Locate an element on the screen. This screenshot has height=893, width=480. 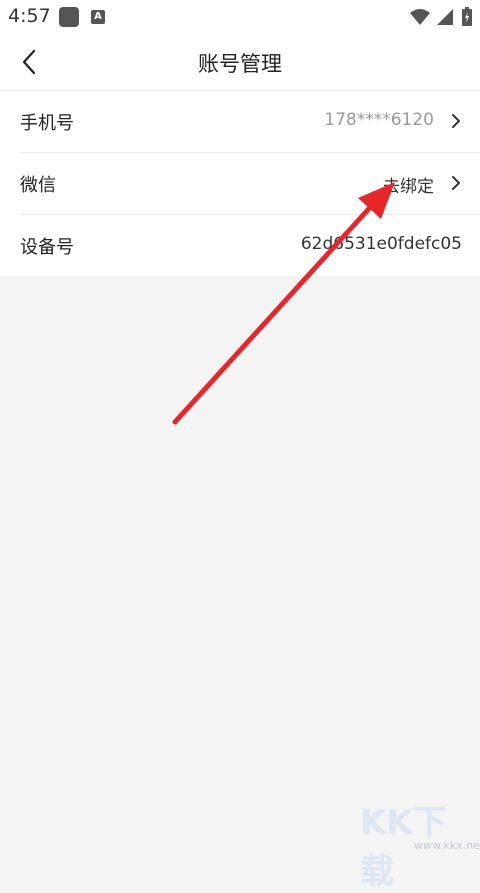
phone-value: 178****6120 is located at coordinates (379, 120).